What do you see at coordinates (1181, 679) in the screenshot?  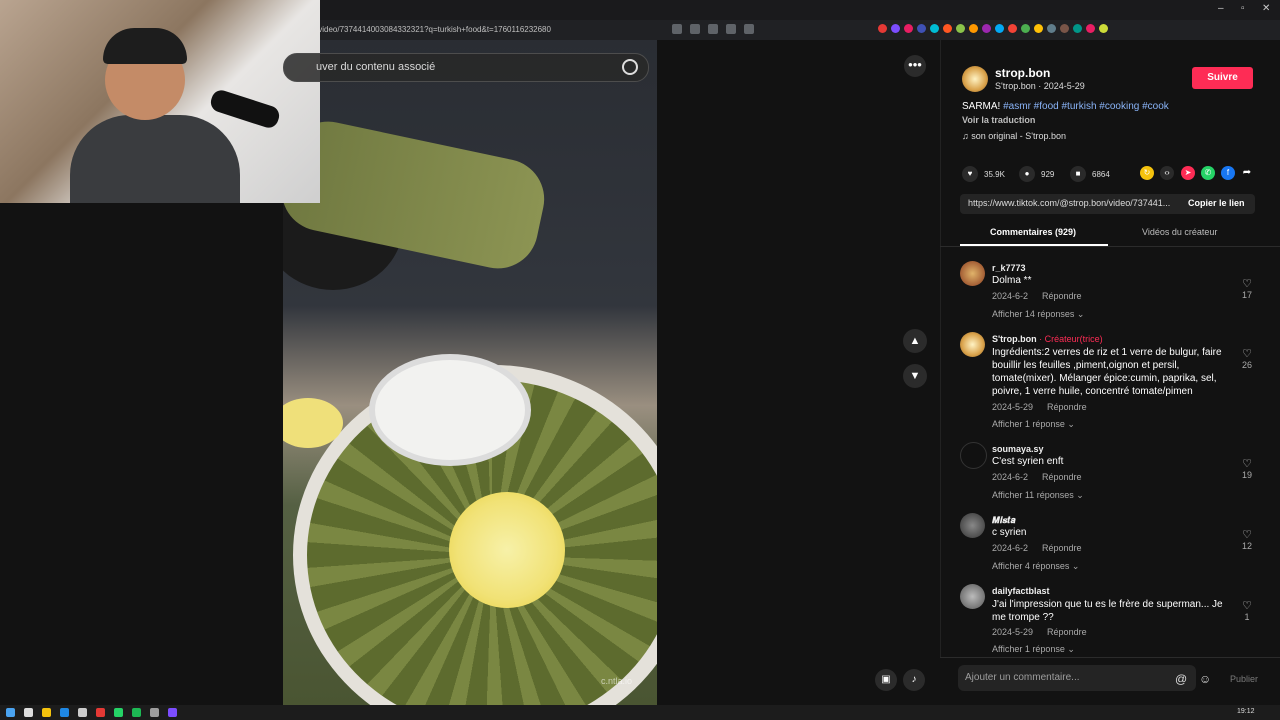 I see `mention-icon: @` at bounding box center [1181, 679].